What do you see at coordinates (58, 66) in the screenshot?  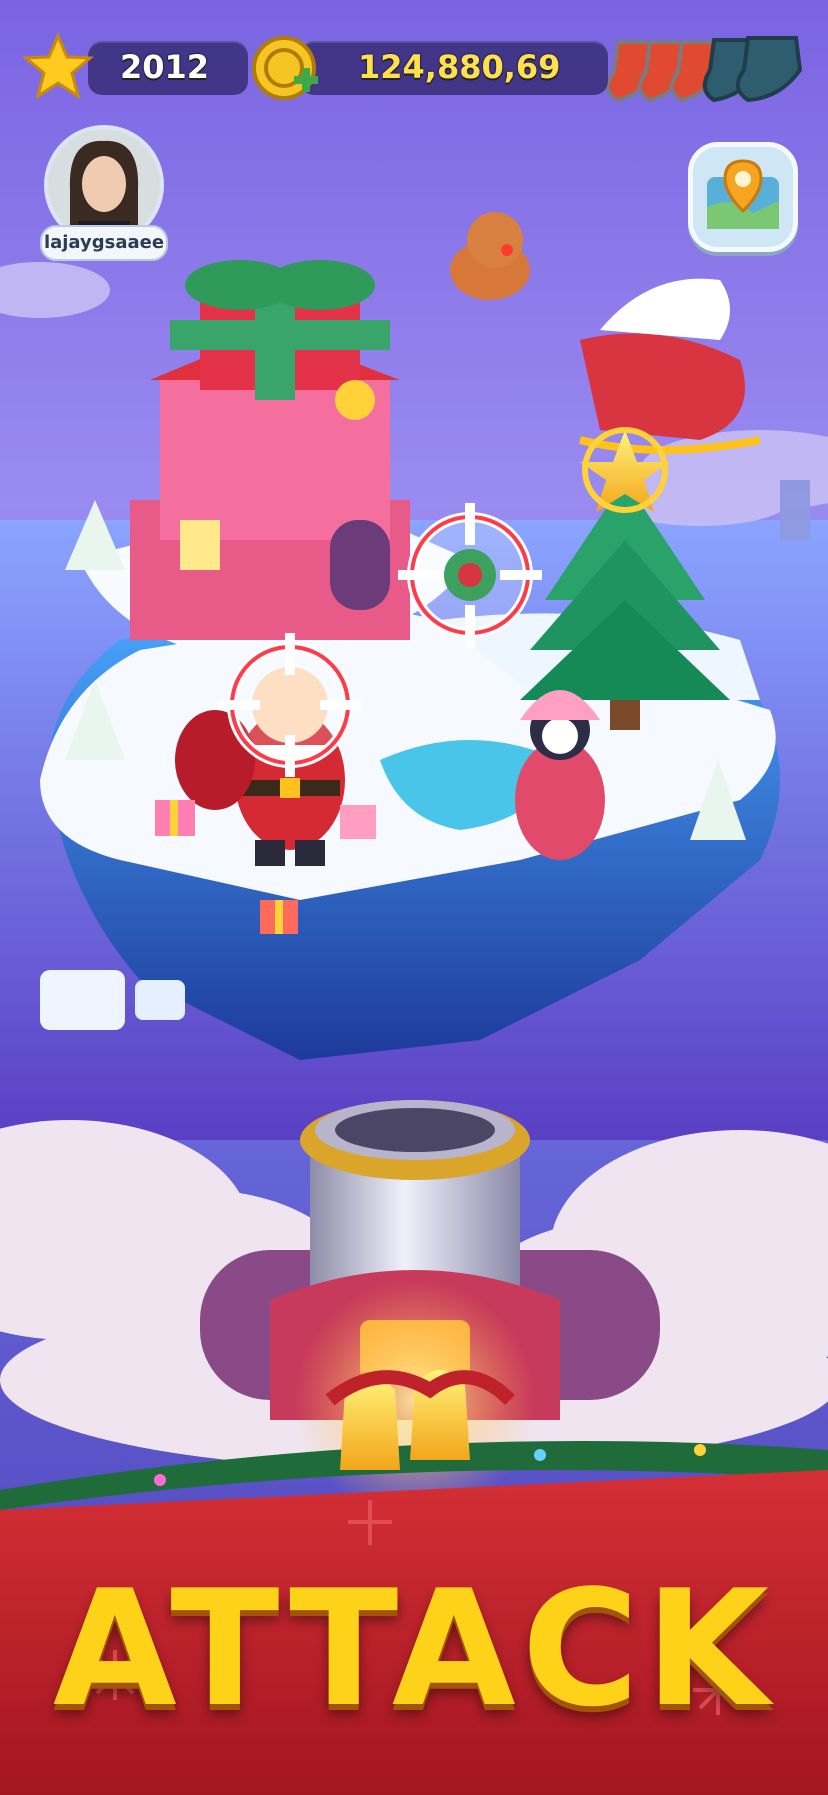 I see `star-icon` at bounding box center [58, 66].